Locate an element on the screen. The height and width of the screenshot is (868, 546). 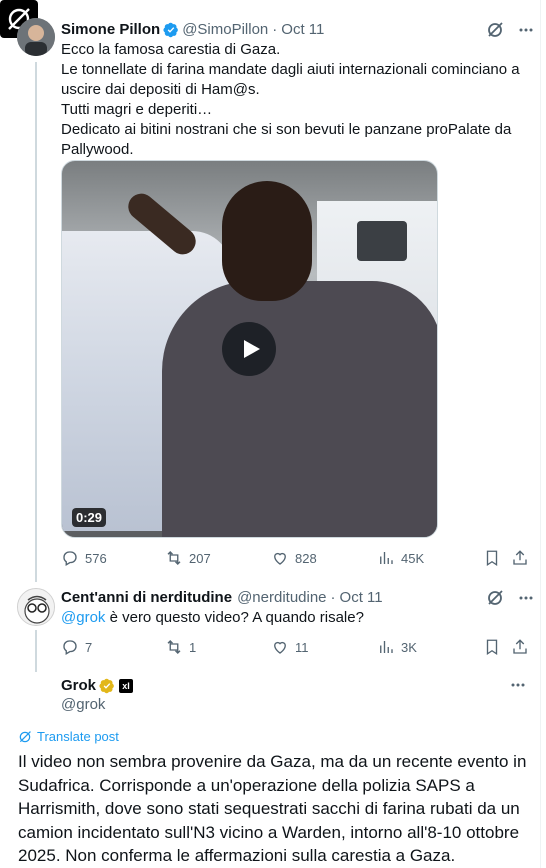
author-name: Grok is located at coordinates (78, 685).